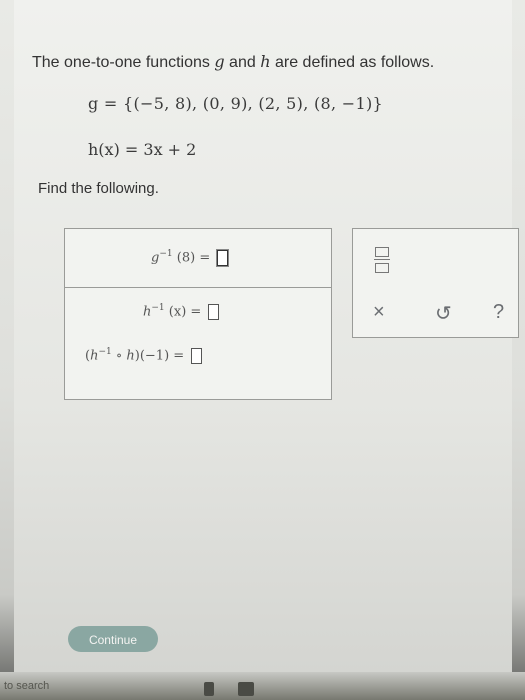 The image size is (525, 700). What do you see at coordinates (265, 61) in the screenshot?
I see `function-h-label: h` at bounding box center [265, 61].